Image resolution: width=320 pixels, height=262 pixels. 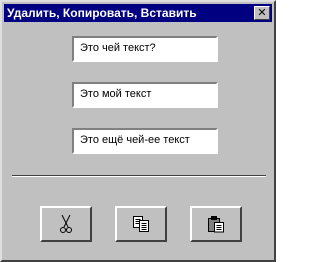 I want to click on paste-button, so click(x=216, y=224).